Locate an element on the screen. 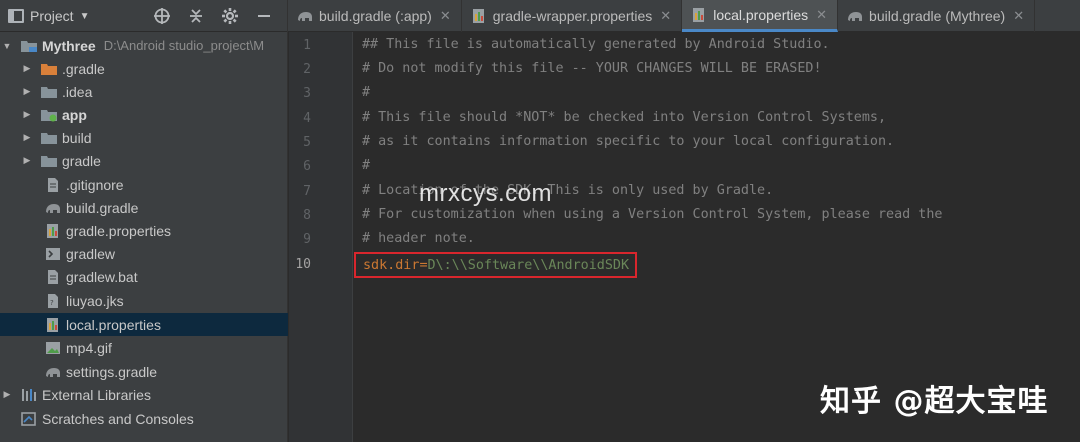 The height and width of the screenshot is (442, 1080). tree-item-label: gradle.properties is located at coordinates (119, 230).